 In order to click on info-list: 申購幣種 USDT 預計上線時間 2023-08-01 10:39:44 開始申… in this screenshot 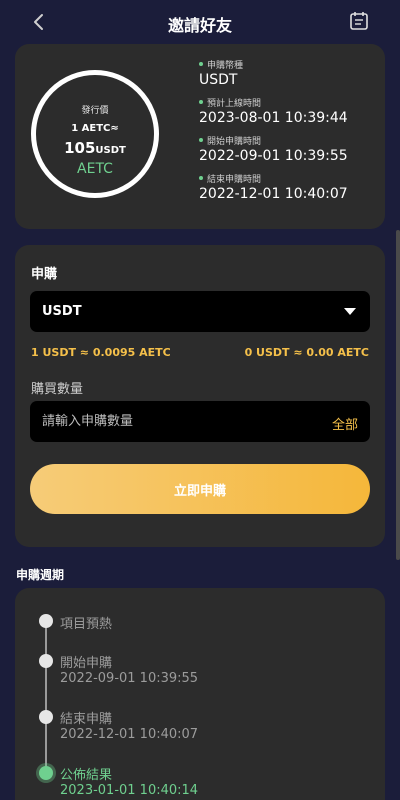, I will do `click(289, 134)`.